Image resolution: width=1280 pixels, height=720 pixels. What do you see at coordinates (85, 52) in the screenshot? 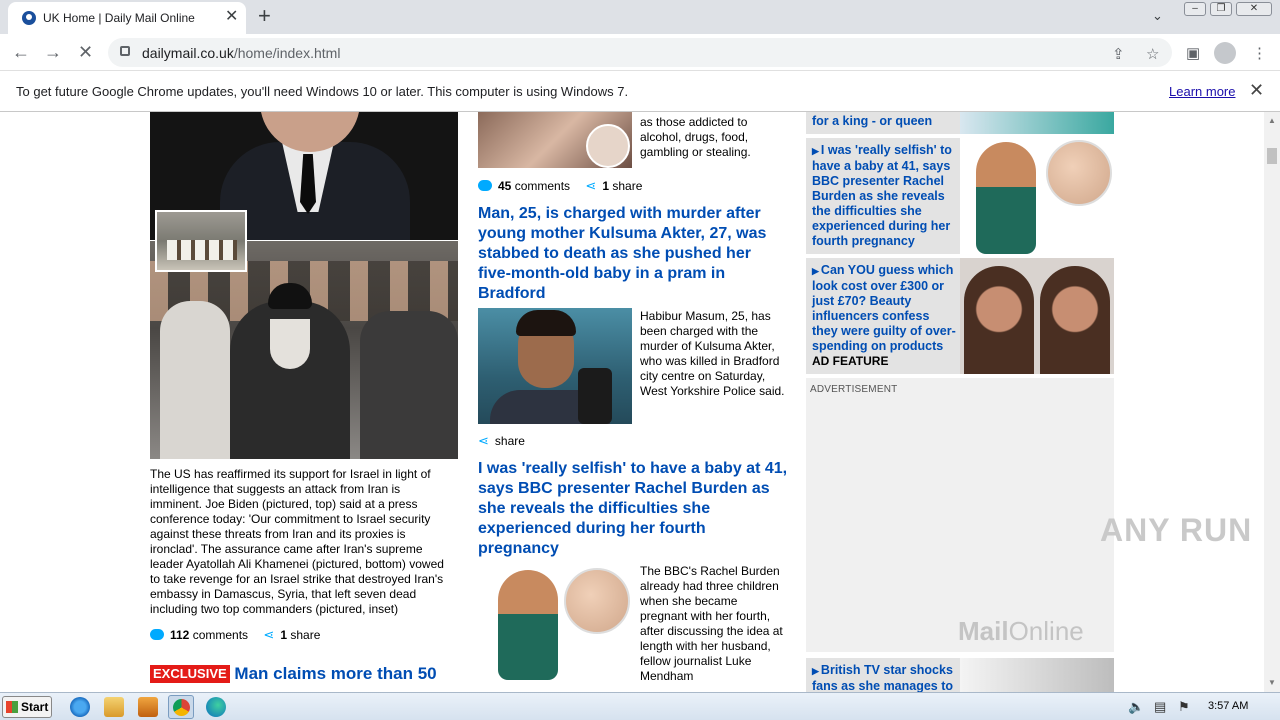
I see `stop-loading-icon: ✕` at bounding box center [85, 52].